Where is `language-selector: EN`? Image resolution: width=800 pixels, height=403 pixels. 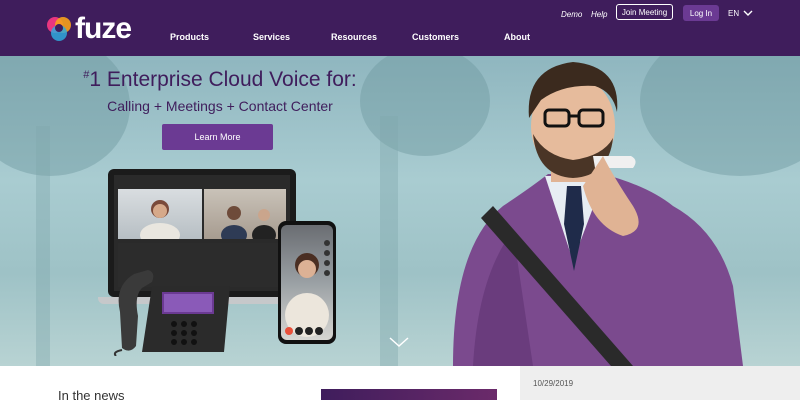
language-selector: EN is located at coordinates (740, 13).